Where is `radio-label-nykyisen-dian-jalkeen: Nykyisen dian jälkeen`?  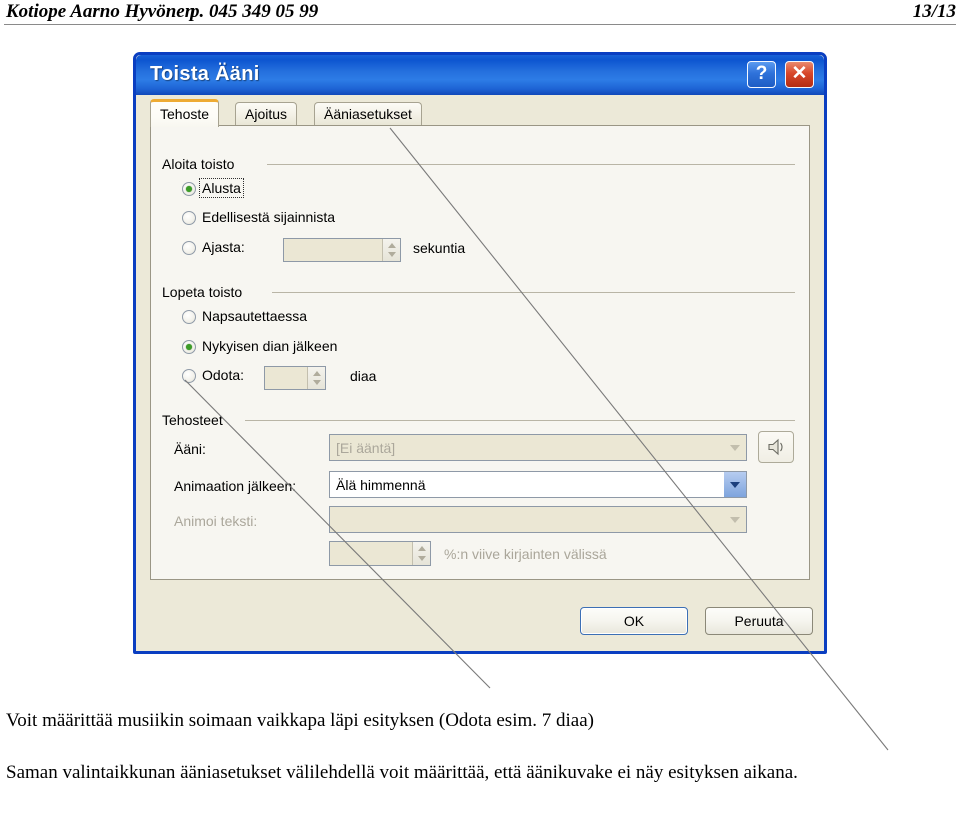 radio-label-nykyisen-dian-jalkeen: Nykyisen dian jälkeen is located at coordinates (270, 346).